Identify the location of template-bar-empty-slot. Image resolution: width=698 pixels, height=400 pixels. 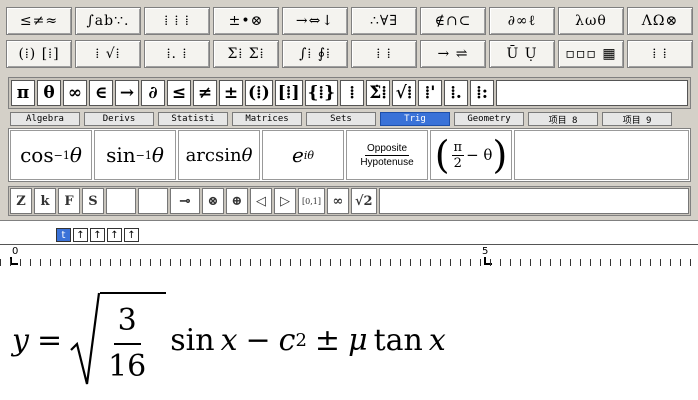
(601, 155).